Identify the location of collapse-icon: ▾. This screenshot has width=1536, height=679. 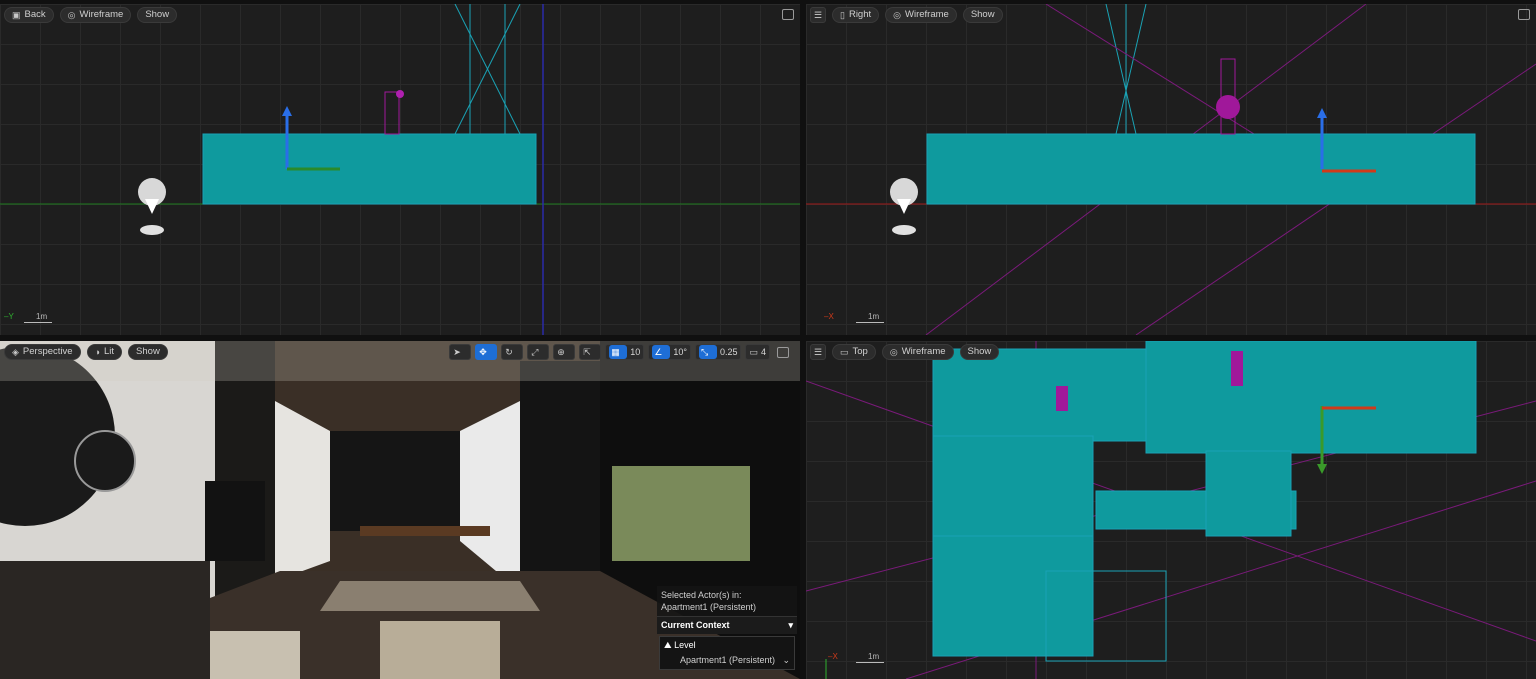
(790, 625).